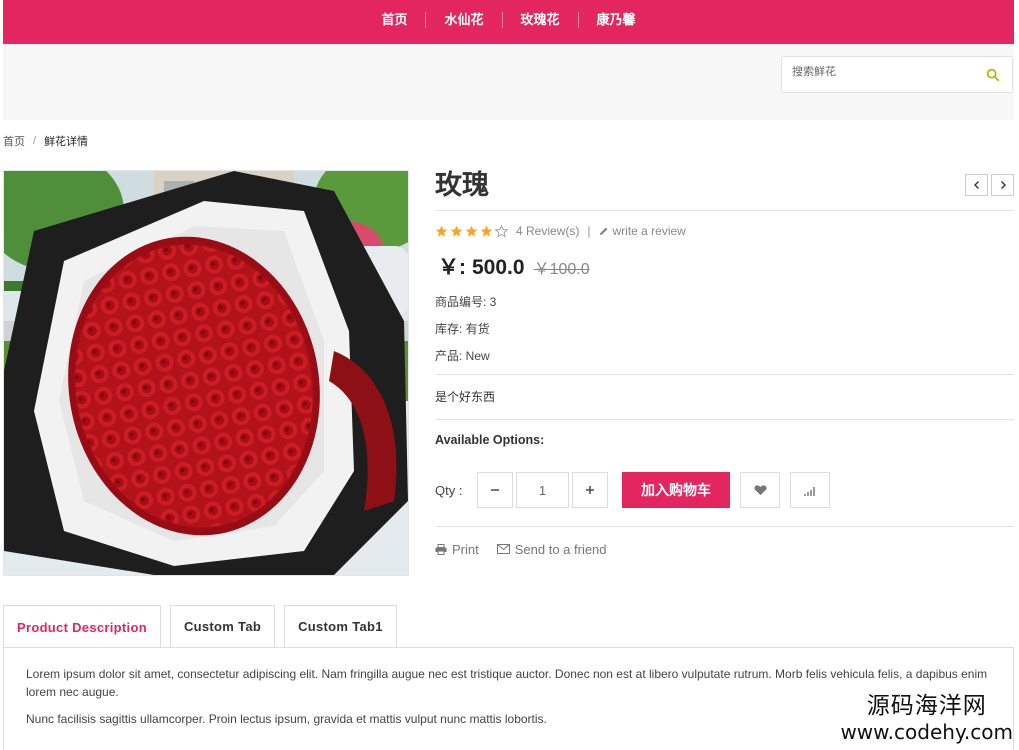  I want to click on tab-custom: Custom Tab, so click(222, 626).